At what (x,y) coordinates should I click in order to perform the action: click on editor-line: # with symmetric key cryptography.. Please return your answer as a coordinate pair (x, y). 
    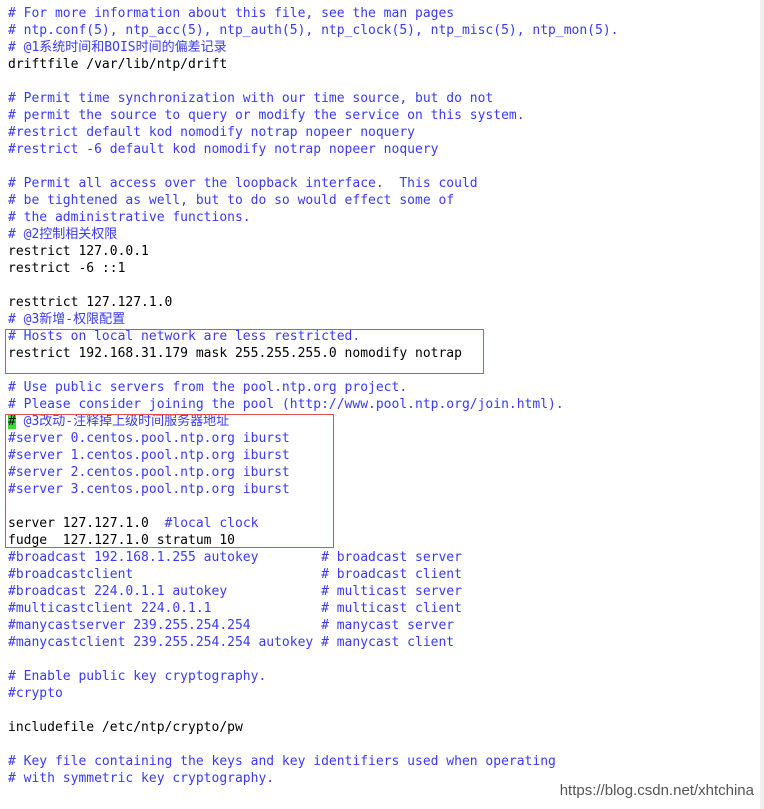
    Looking at the image, I should click on (141, 778).